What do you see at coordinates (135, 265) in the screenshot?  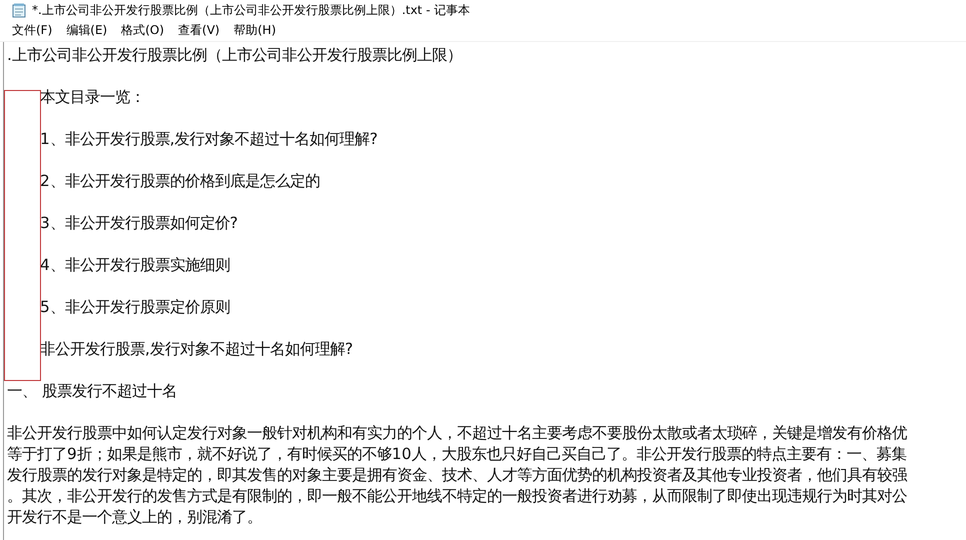 I see `text-line: 4、非公开发行股票实施细则` at bounding box center [135, 265].